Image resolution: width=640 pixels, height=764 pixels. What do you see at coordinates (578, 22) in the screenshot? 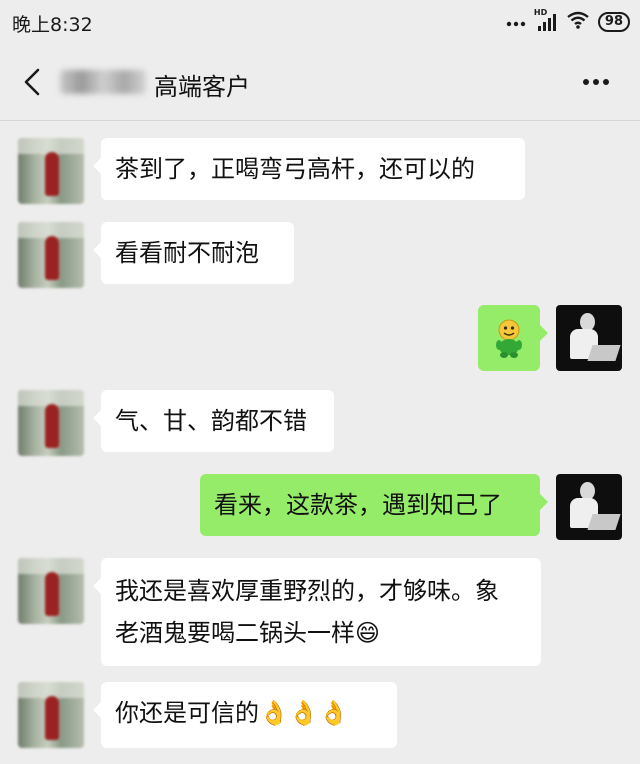
I see `wifi-icon` at bounding box center [578, 22].